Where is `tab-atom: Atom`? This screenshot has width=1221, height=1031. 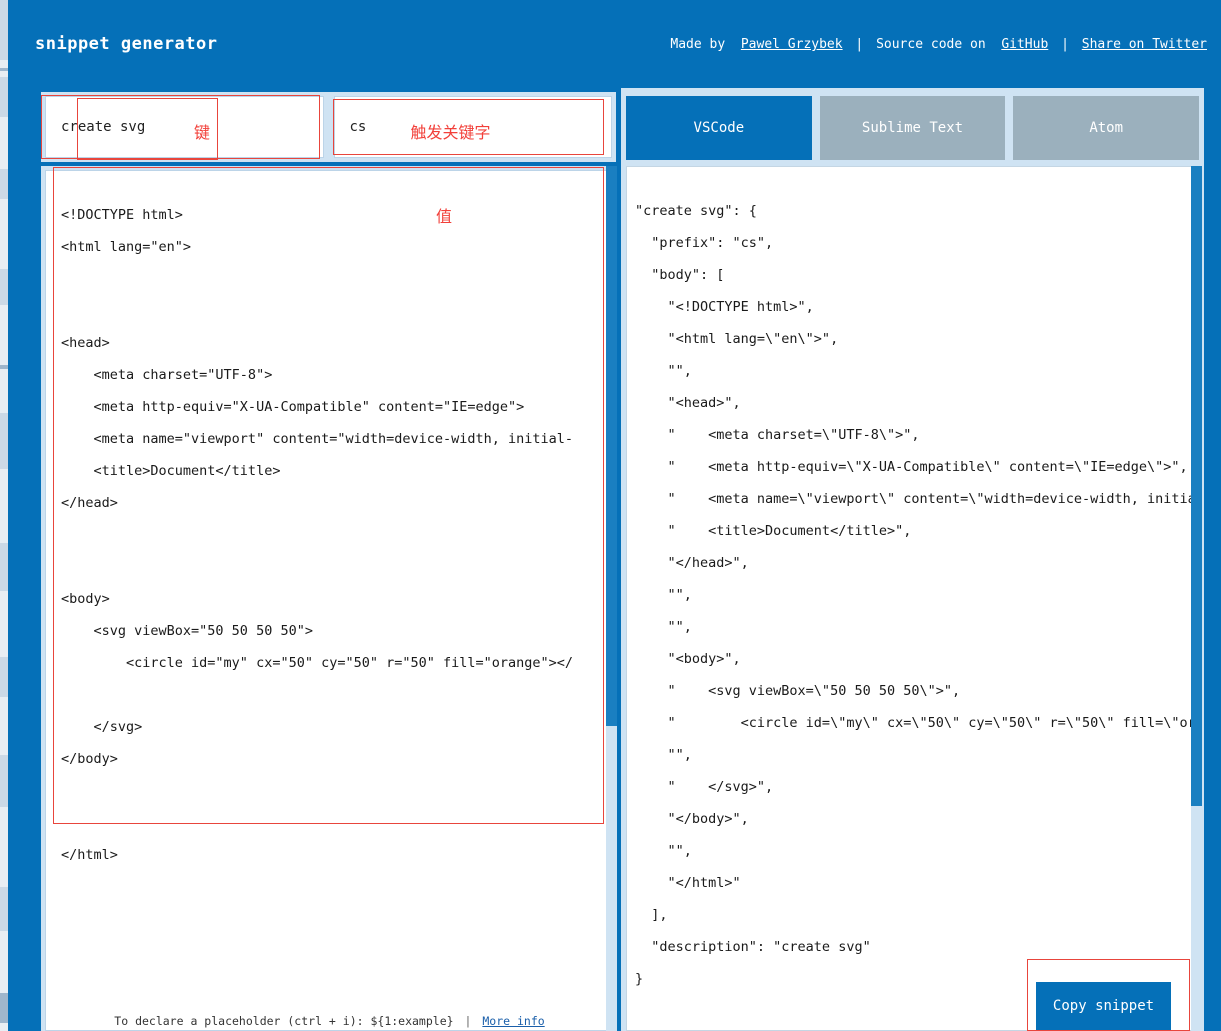 tab-atom: Atom is located at coordinates (1106, 128).